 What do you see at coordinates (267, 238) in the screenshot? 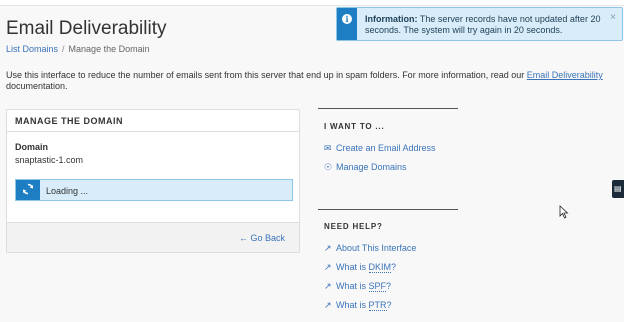
I see `go-back-label: Go Back` at bounding box center [267, 238].